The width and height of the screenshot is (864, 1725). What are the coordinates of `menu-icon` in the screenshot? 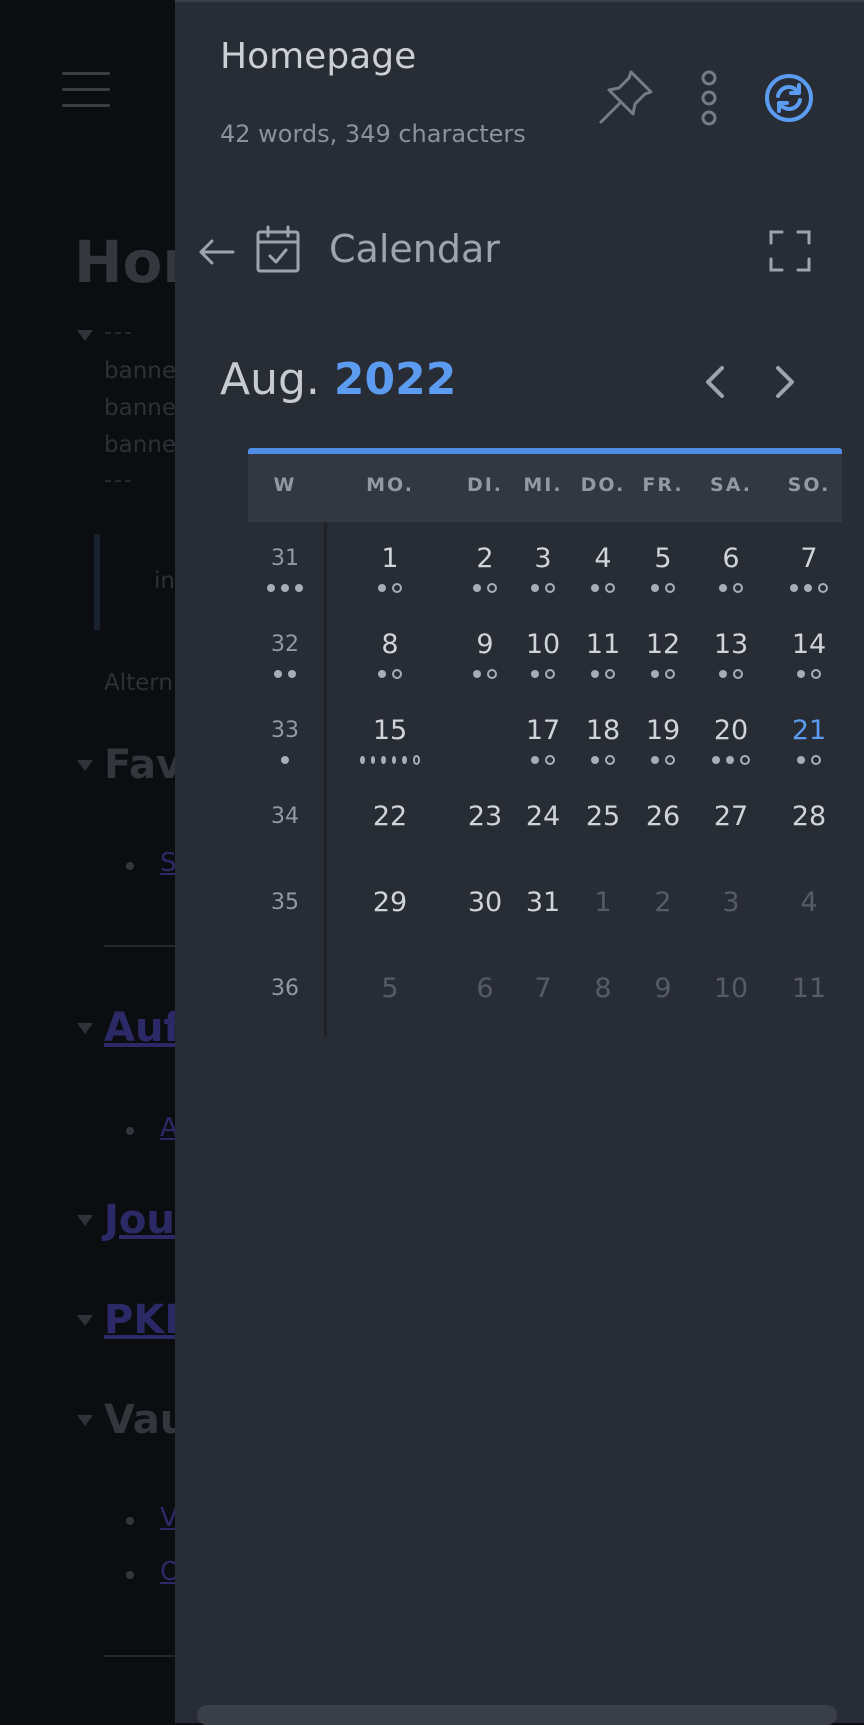 It's located at (86, 90).